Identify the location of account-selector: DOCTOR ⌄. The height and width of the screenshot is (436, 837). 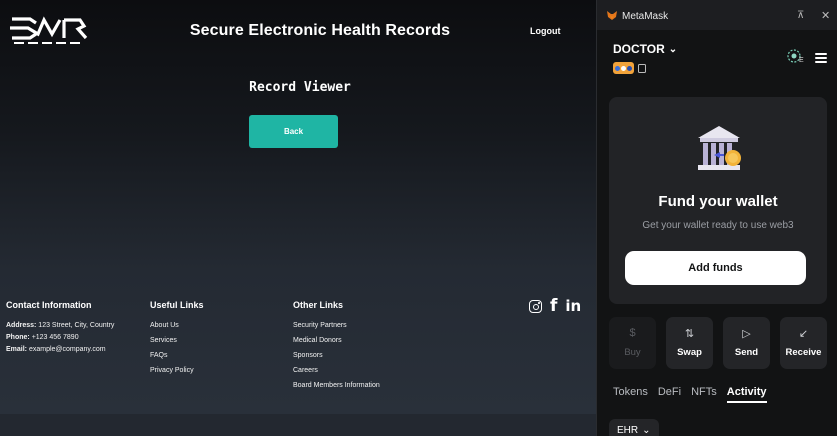
(645, 49).